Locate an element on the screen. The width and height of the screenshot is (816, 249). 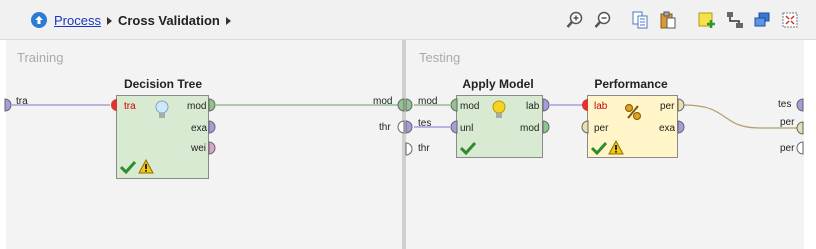
apply-model-in-mod-label: mod is located at coordinates (470, 106).